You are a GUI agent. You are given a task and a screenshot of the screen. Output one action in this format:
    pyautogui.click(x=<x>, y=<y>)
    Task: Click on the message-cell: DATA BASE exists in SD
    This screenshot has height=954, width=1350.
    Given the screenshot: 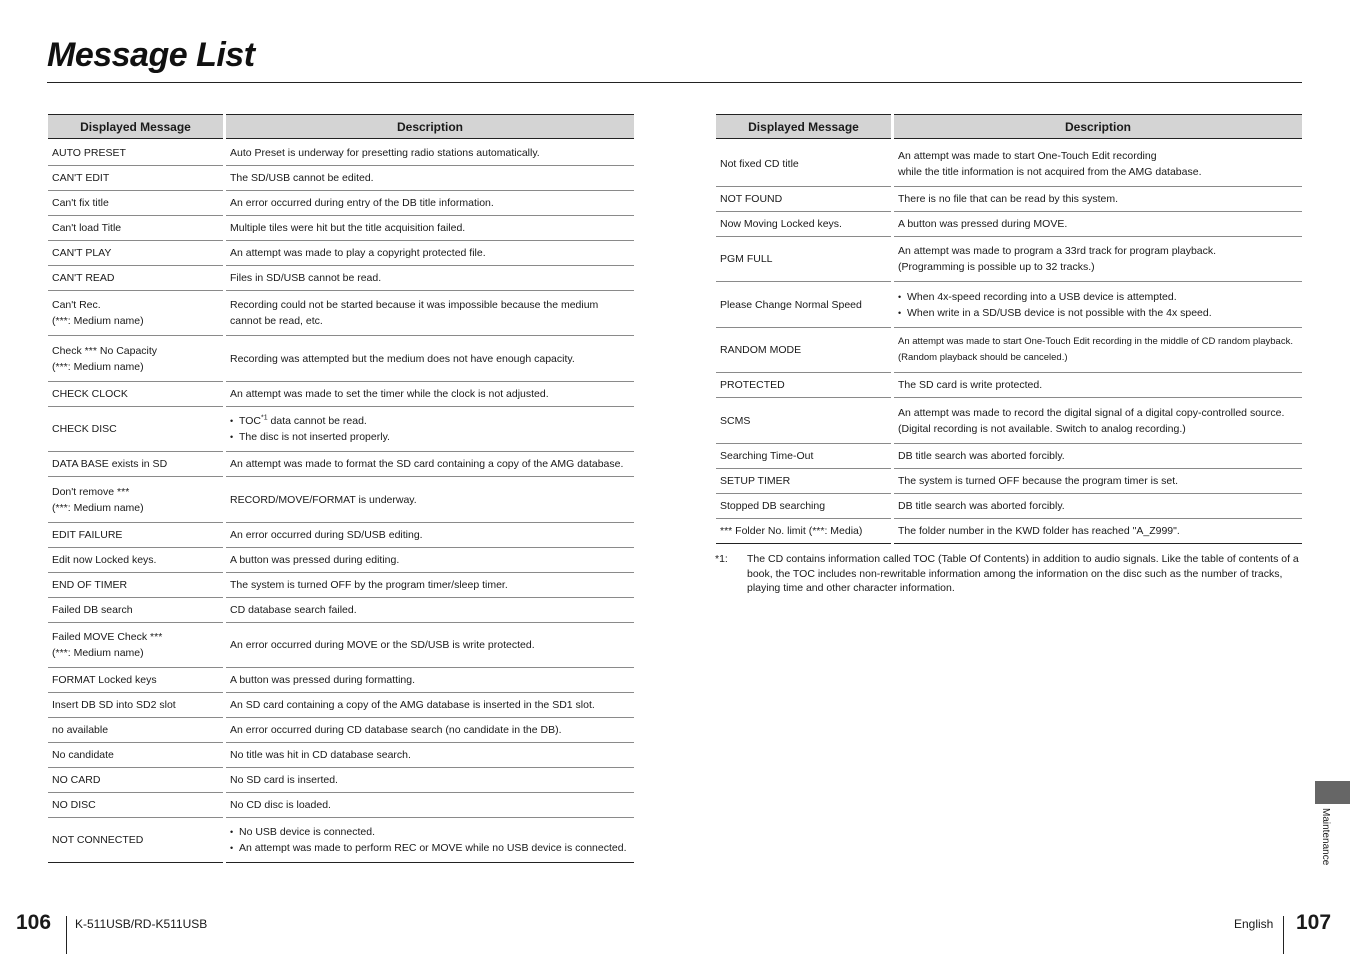 What is the action you would take?
    pyautogui.click(x=135, y=464)
    